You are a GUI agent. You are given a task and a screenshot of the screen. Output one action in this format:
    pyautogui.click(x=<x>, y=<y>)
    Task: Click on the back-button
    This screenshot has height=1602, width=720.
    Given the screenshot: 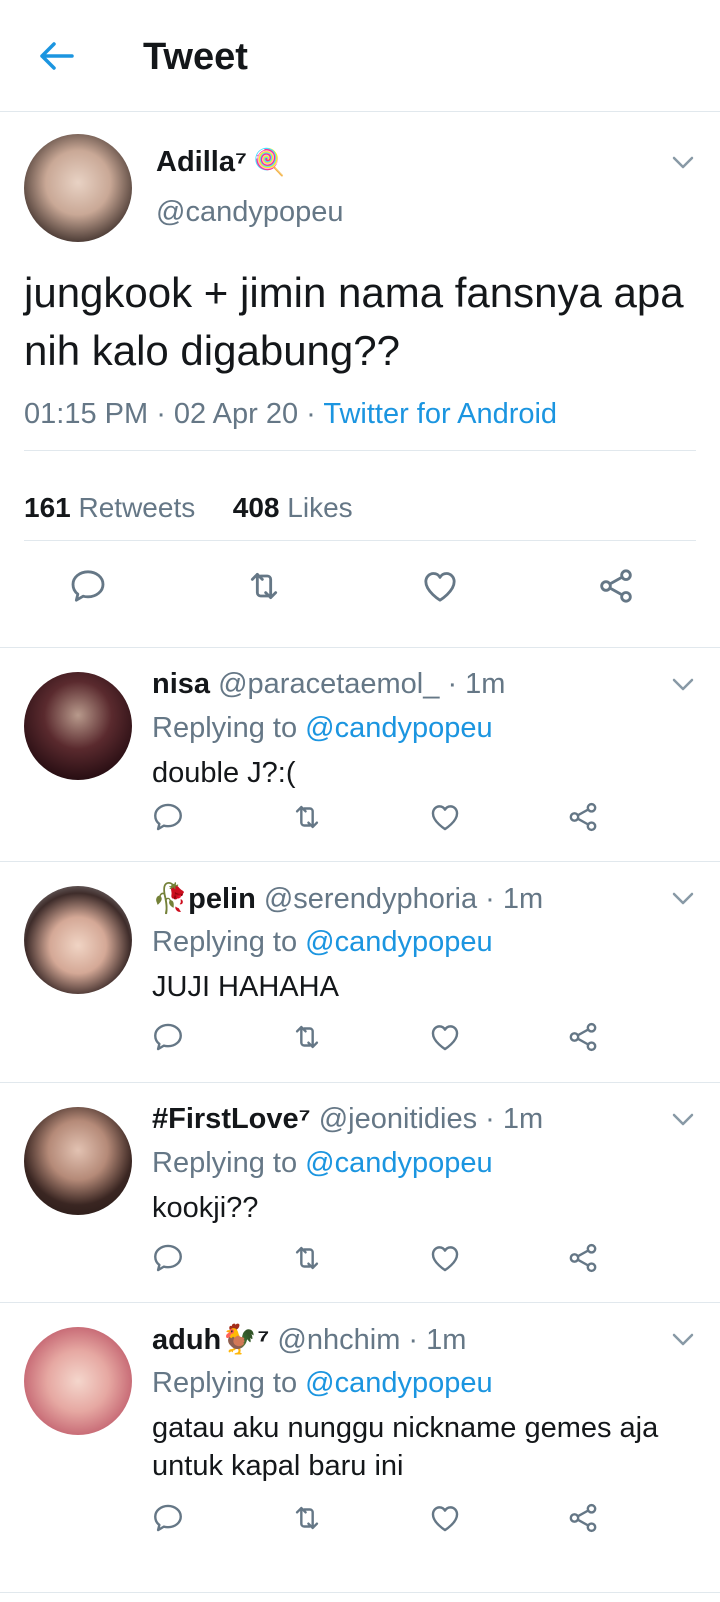 What is the action you would take?
    pyautogui.click(x=56, y=56)
    